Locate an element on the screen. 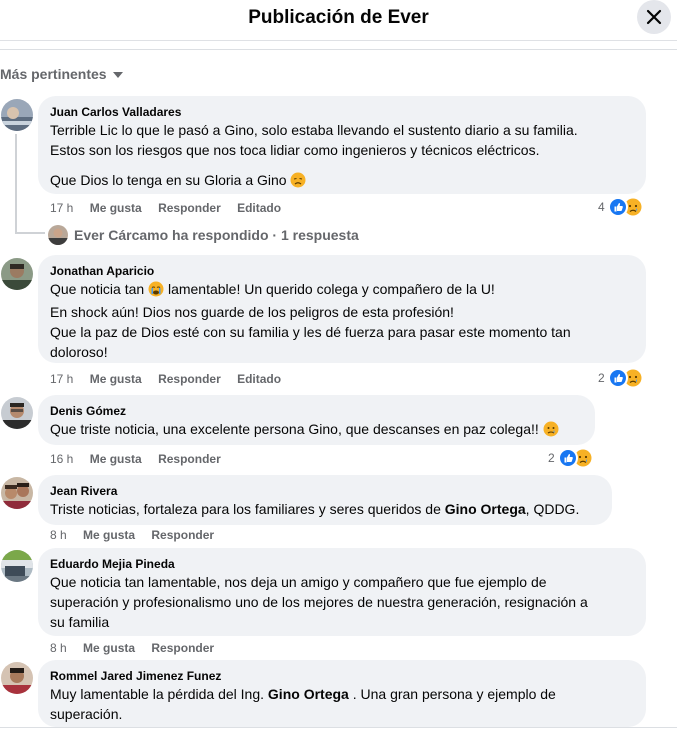 The width and height of the screenshot is (677, 730). comment-sort-dropdown: Más pertinentes is located at coordinates (61, 74).